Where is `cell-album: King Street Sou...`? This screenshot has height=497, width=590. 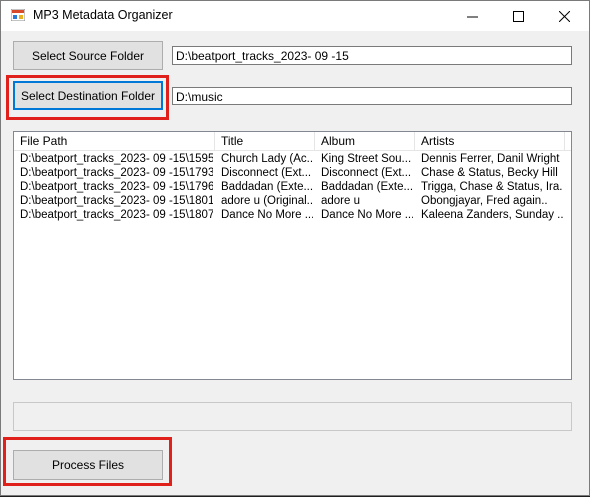
cell-album: King Street Sou... is located at coordinates (366, 159).